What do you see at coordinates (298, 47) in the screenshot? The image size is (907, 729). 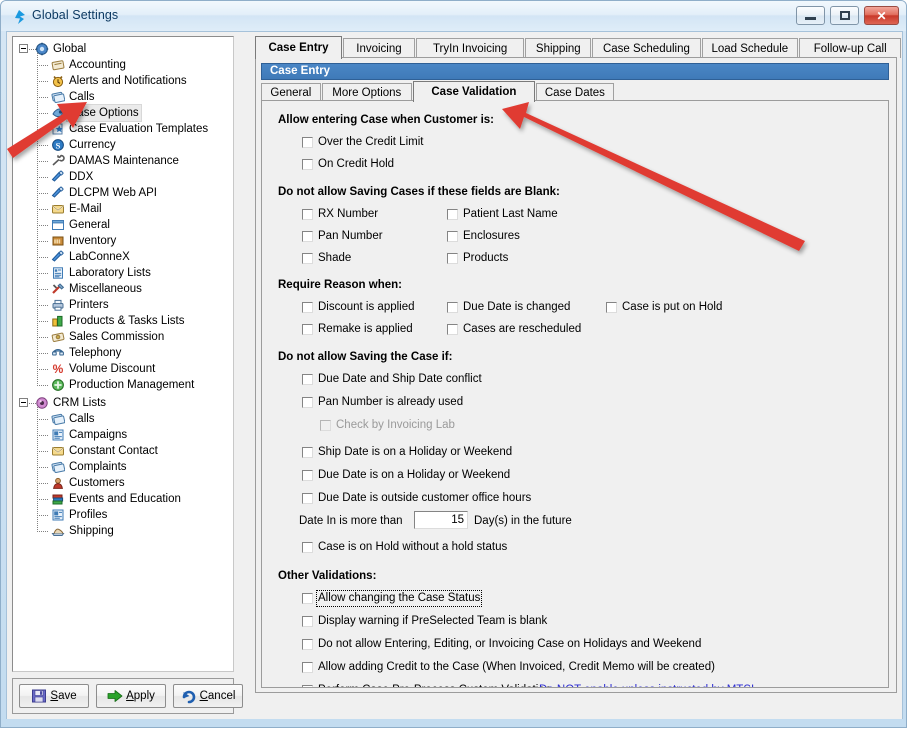 I see `tab-case-entry: Case Entry` at bounding box center [298, 47].